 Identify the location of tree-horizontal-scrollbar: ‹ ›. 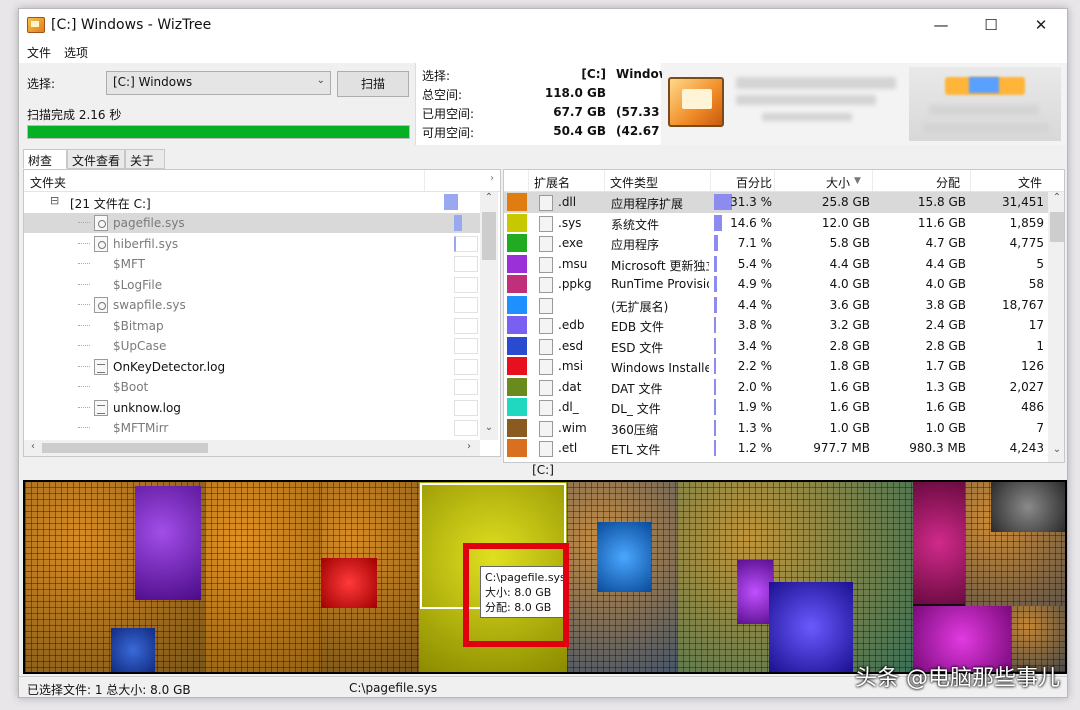
(252, 448).